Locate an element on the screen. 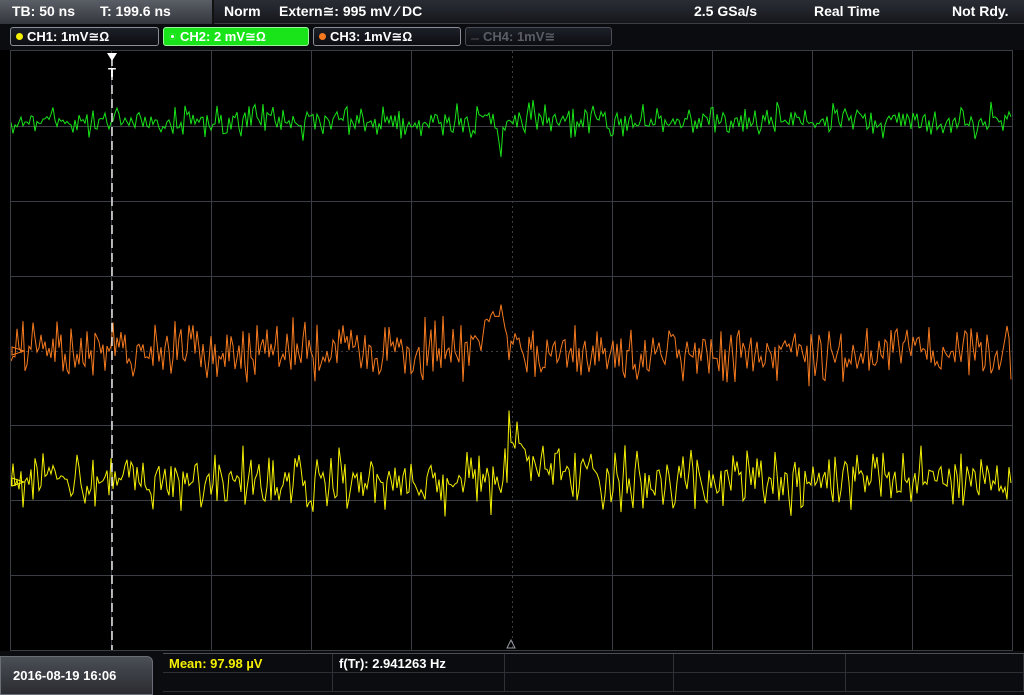 This screenshot has width=1024, height=695. channel-4-indicator-icon is located at coordinates (475, 39).